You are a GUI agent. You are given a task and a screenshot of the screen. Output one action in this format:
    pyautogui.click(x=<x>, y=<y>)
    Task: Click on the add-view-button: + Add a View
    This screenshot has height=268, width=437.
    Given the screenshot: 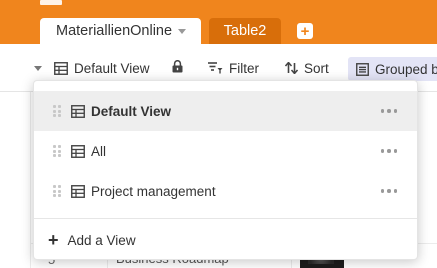 What is the action you would take?
    pyautogui.click(x=225, y=240)
    